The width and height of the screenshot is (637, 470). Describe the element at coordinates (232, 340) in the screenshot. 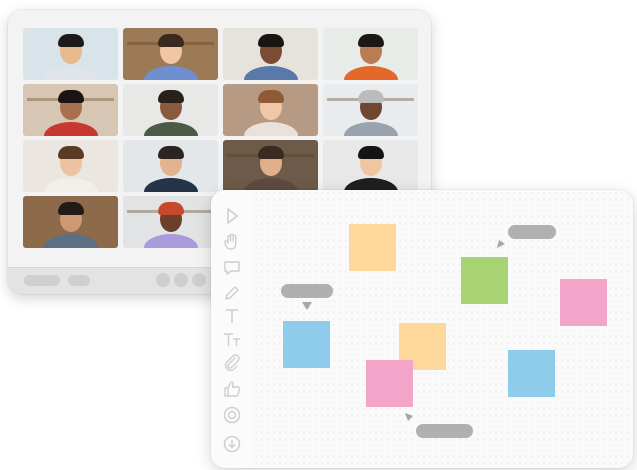

I see `text-size-icon` at that location.